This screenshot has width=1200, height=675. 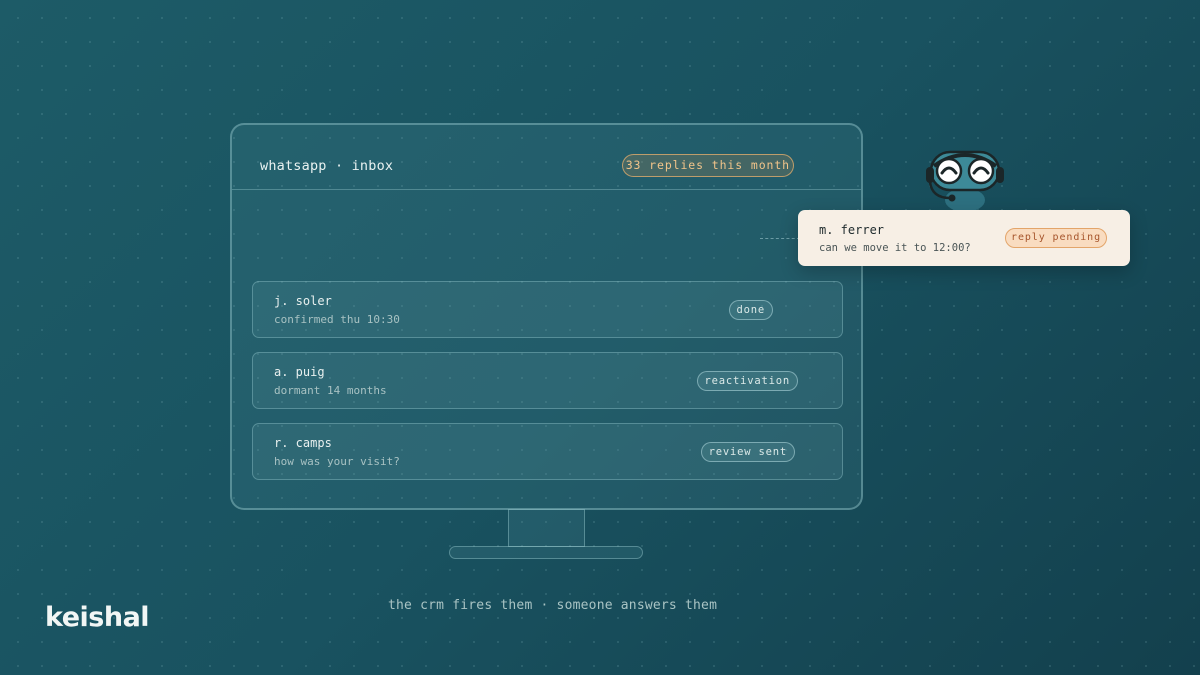 I want to click on inbox-title: whatsapp · inbox, so click(x=327, y=166).